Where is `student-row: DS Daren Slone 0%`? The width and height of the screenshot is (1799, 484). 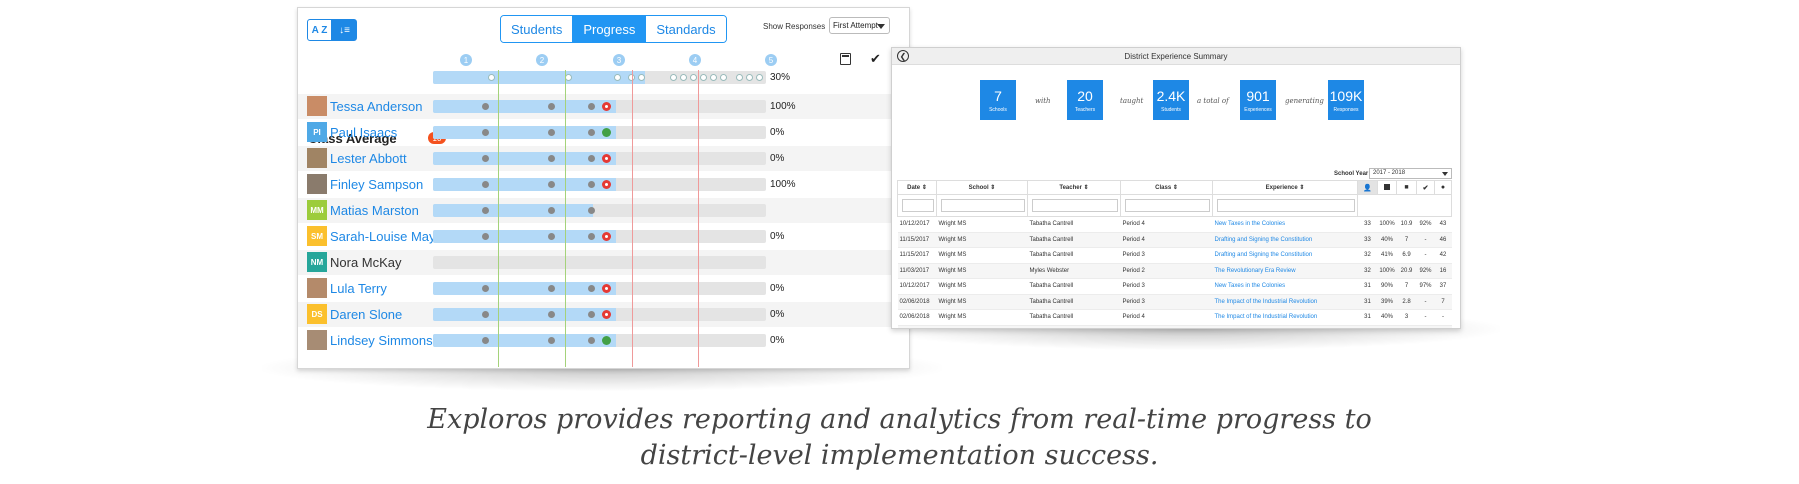
student-row: DS Daren Slone 0% is located at coordinates (603, 314).